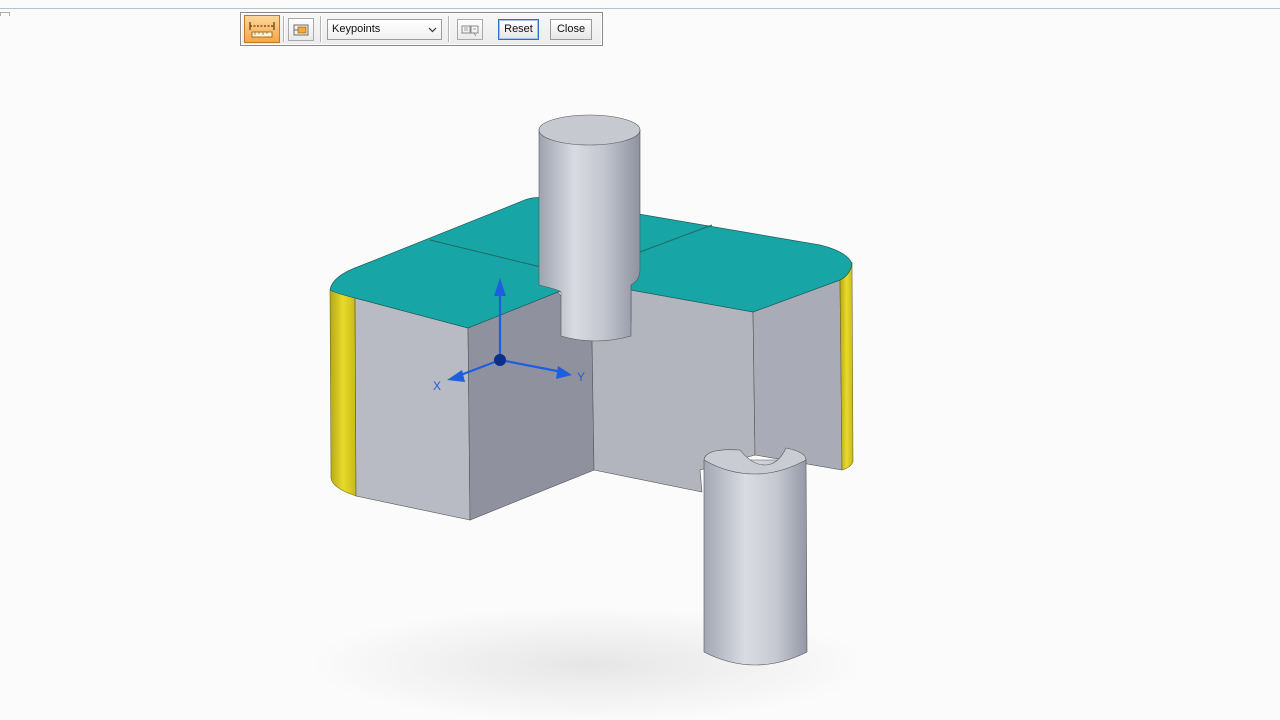  I want to click on triad-y-label: Y, so click(581, 377).